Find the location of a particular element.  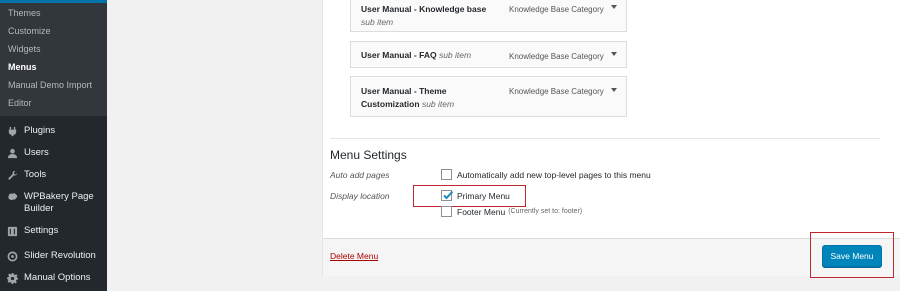

menu-settings-title: Menu Settings is located at coordinates (368, 155).